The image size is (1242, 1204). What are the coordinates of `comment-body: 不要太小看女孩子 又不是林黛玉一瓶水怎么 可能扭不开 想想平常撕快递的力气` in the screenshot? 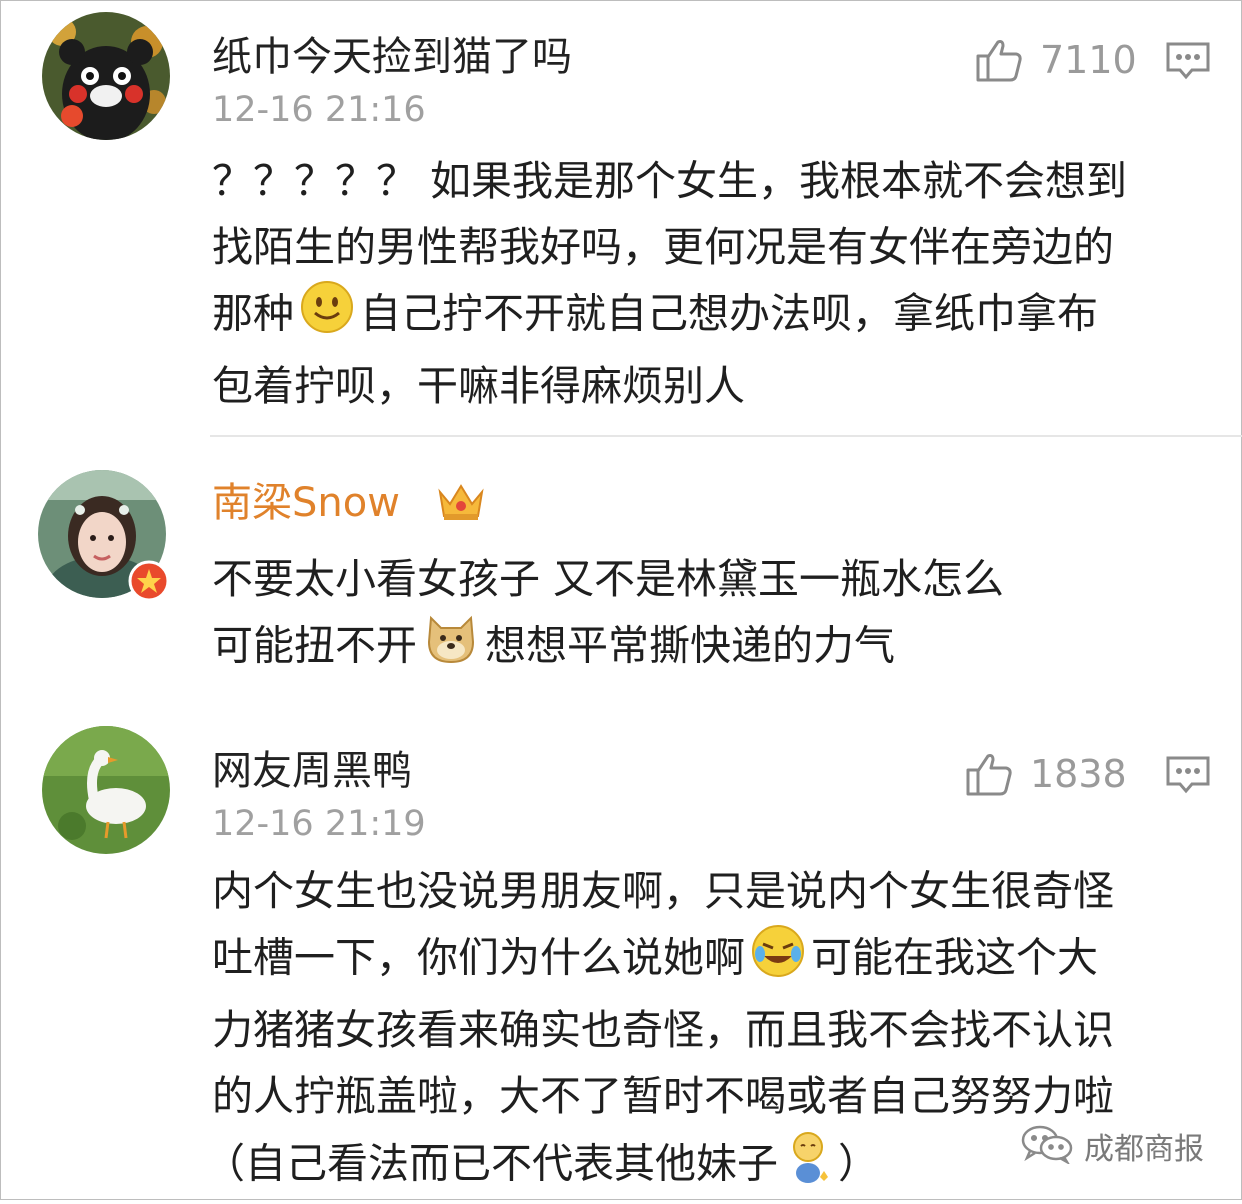 It's located at (712, 615).